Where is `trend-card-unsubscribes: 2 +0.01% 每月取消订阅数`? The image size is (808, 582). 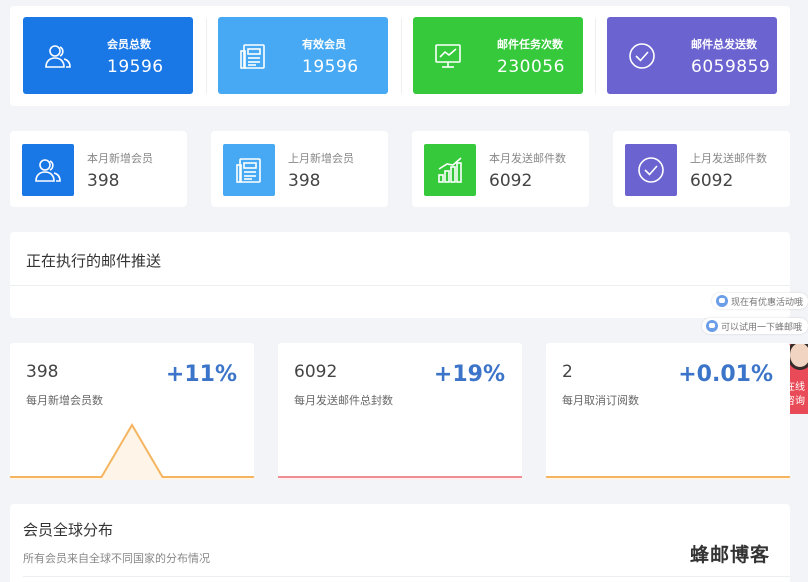
trend-card-unsubscribes: 2 +0.01% 每月取消订阅数 is located at coordinates (668, 411).